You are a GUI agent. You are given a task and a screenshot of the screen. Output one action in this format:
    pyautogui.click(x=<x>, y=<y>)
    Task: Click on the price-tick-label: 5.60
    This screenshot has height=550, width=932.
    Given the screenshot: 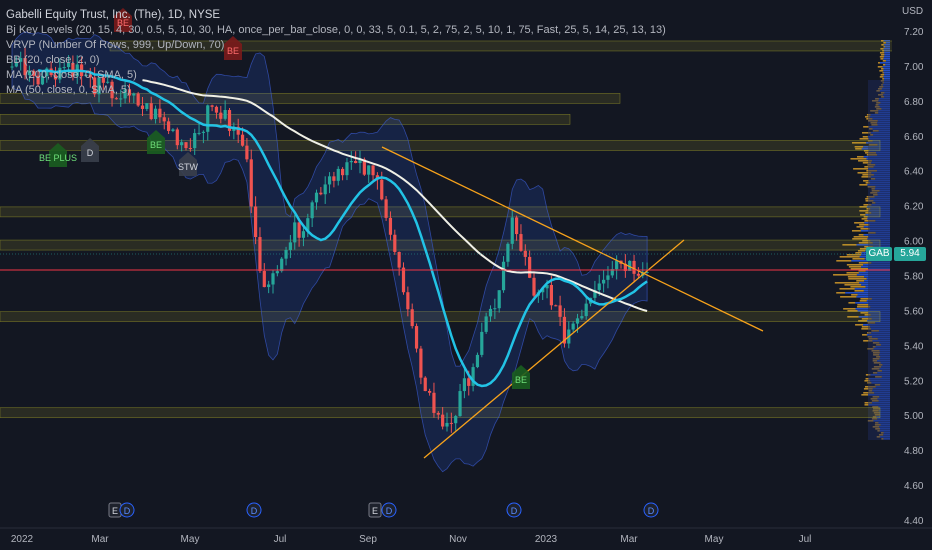 What is the action you would take?
    pyautogui.click(x=914, y=311)
    